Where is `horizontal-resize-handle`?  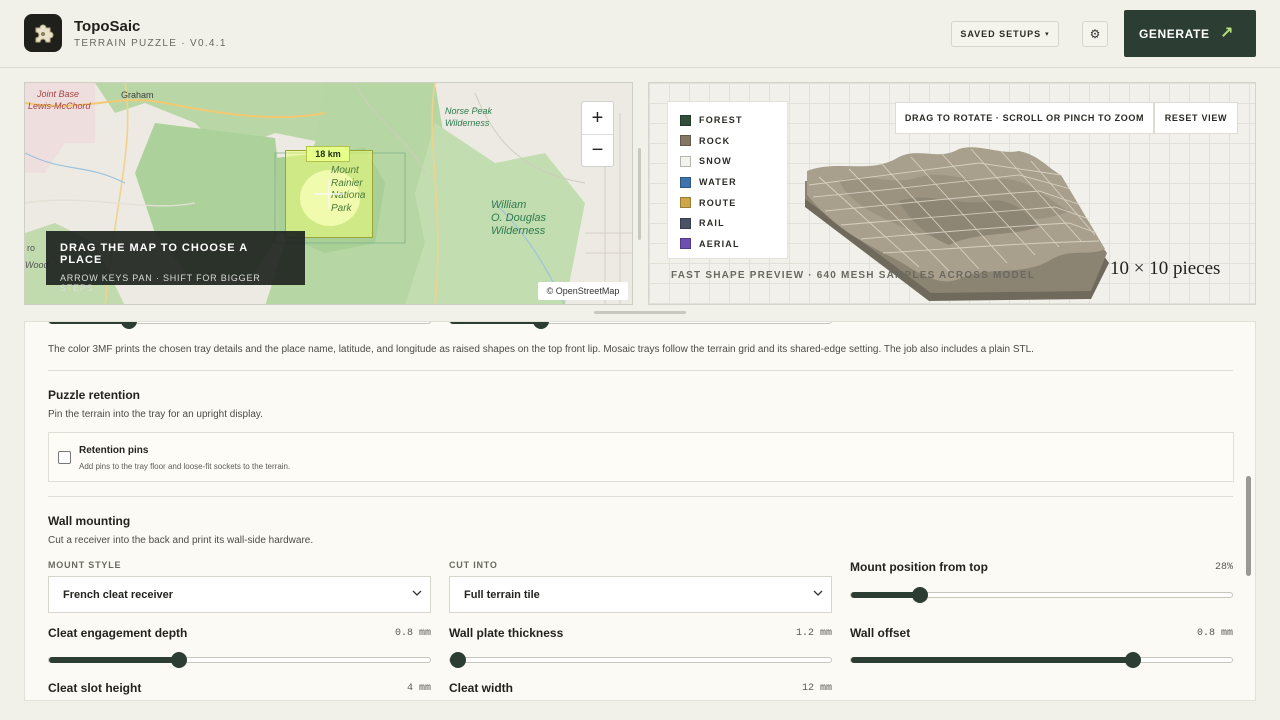
horizontal-resize-handle is located at coordinates (640, 312).